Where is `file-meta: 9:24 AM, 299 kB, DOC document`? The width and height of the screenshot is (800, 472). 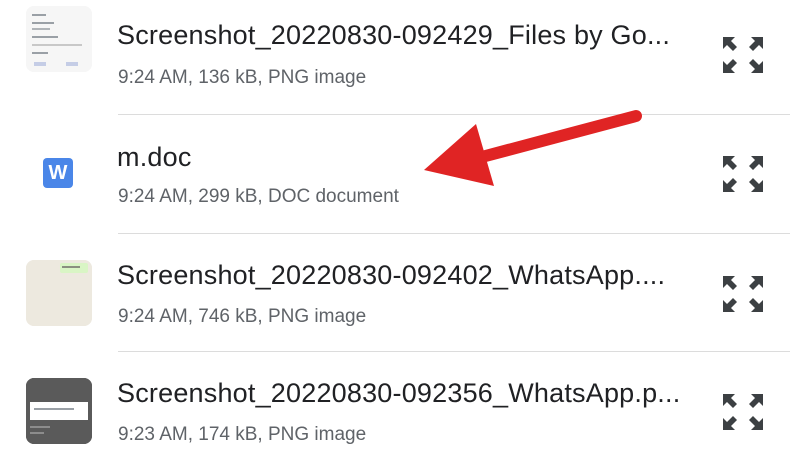
file-meta: 9:24 AM, 299 kB, DOC document is located at coordinates (258, 196).